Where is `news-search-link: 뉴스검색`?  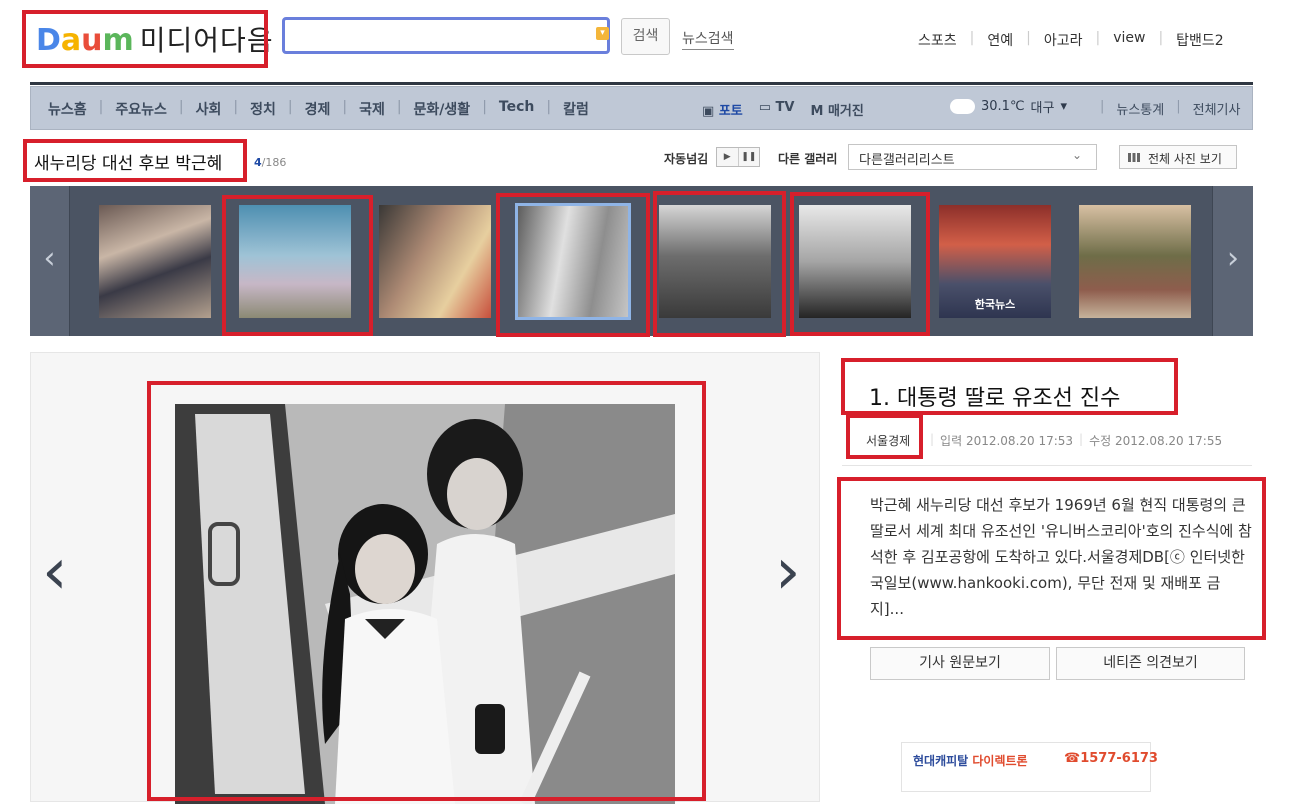
news-search-link: 뉴스검색 is located at coordinates (708, 39).